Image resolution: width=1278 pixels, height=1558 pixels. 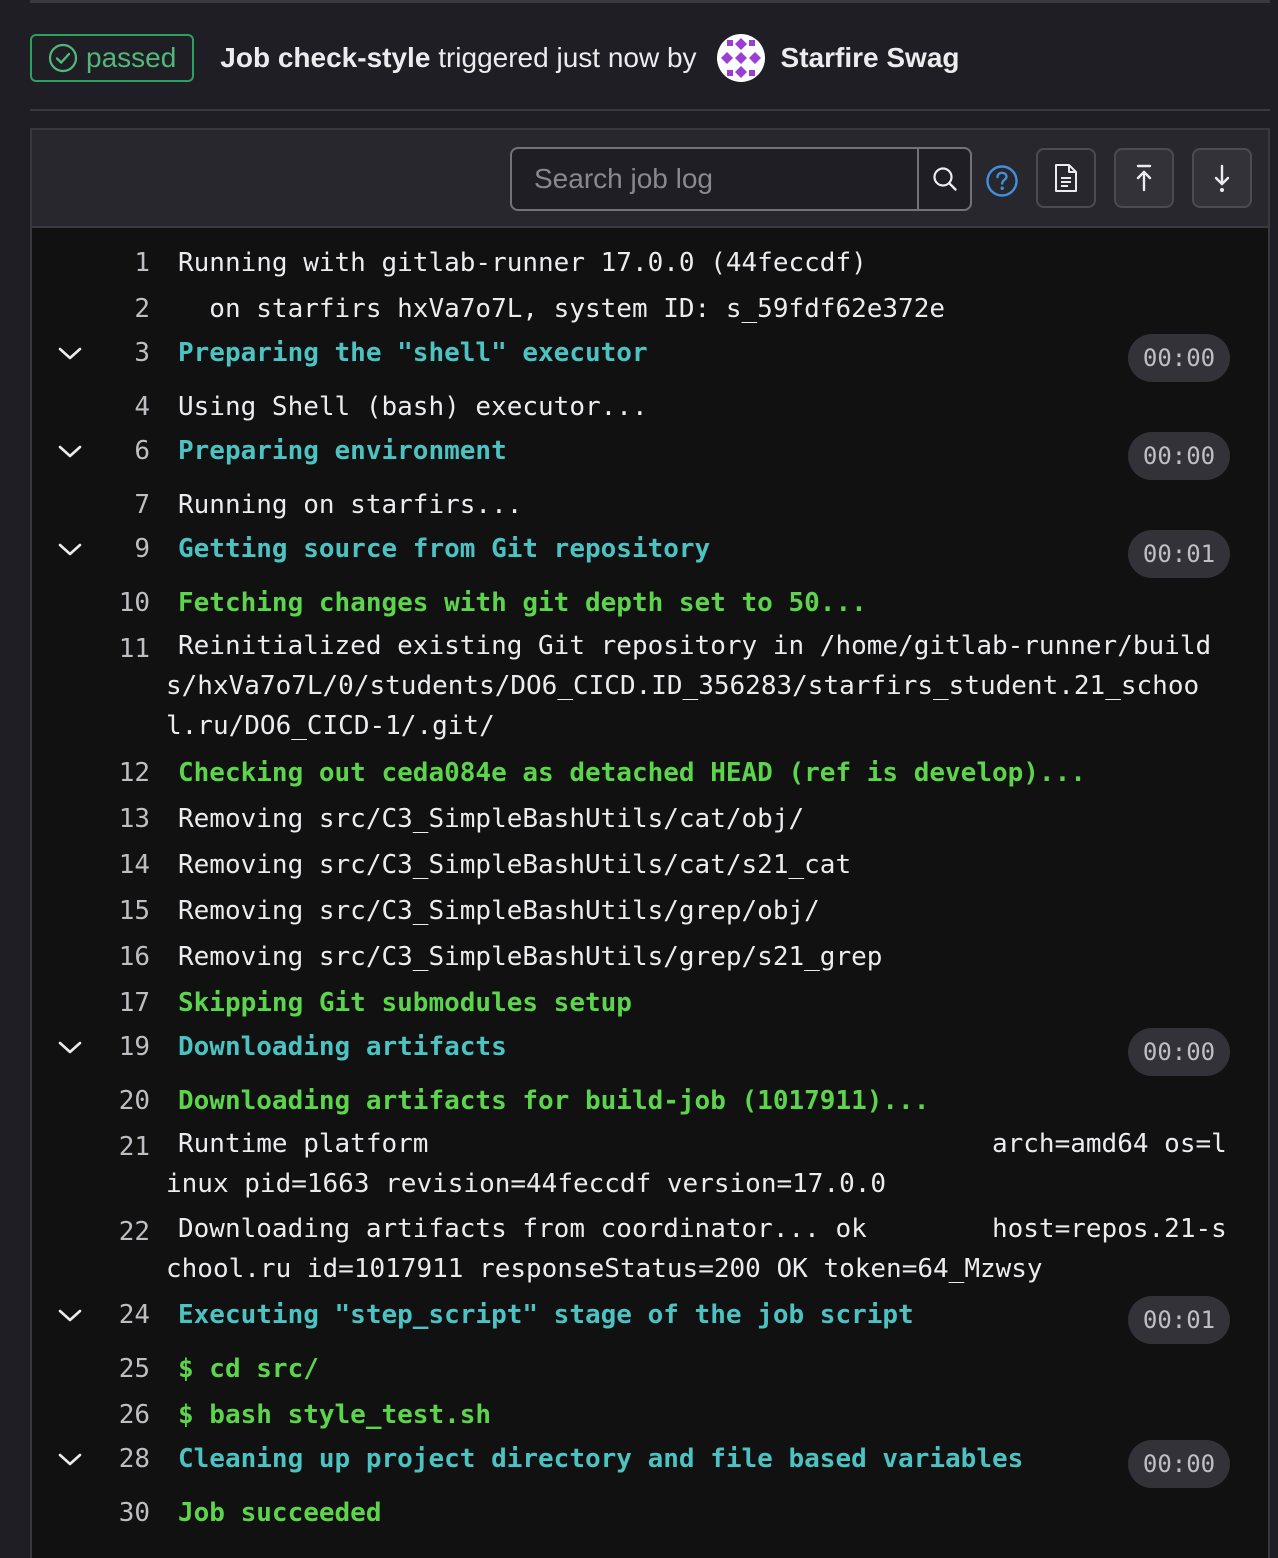 What do you see at coordinates (650, 1) in the screenshot?
I see `top-divider` at bounding box center [650, 1].